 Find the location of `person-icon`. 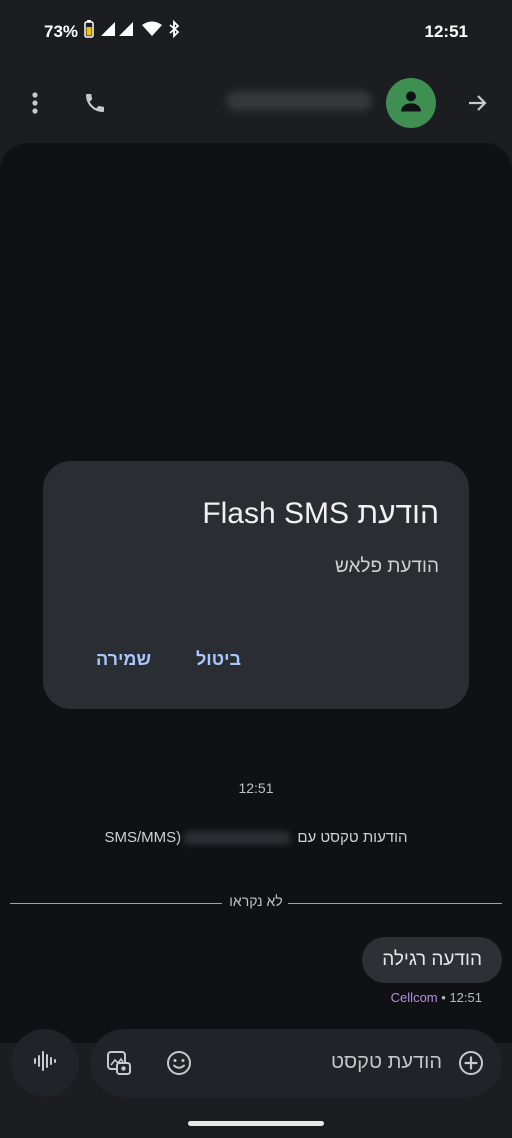

person-icon is located at coordinates (411, 103).